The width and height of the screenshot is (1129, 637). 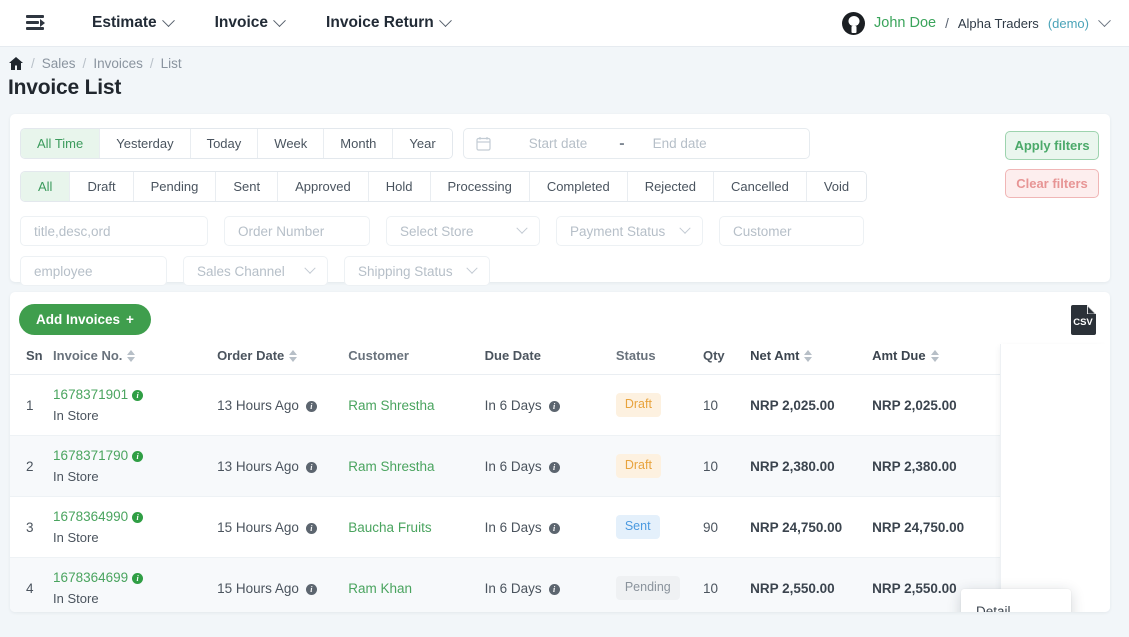 I want to click on calendar-icon, so click(x=483, y=143).